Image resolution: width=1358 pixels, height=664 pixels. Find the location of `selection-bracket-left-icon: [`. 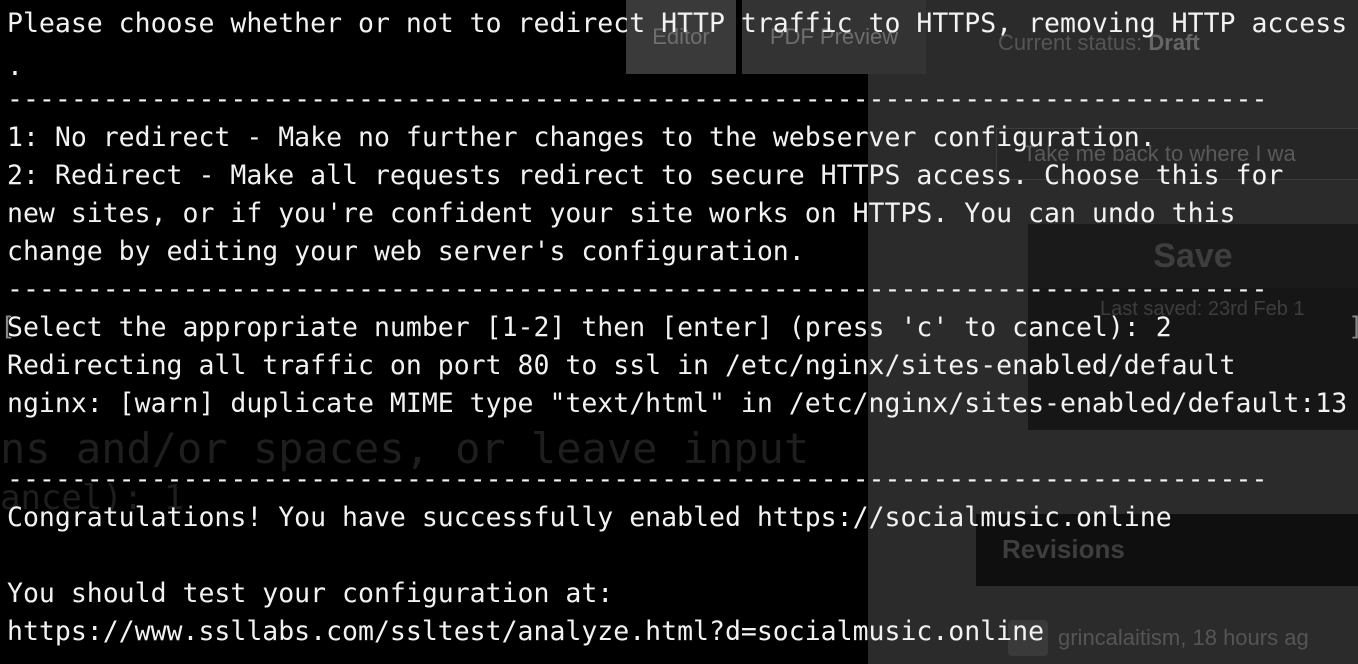

selection-bracket-left-icon: [ is located at coordinates (8, 327).